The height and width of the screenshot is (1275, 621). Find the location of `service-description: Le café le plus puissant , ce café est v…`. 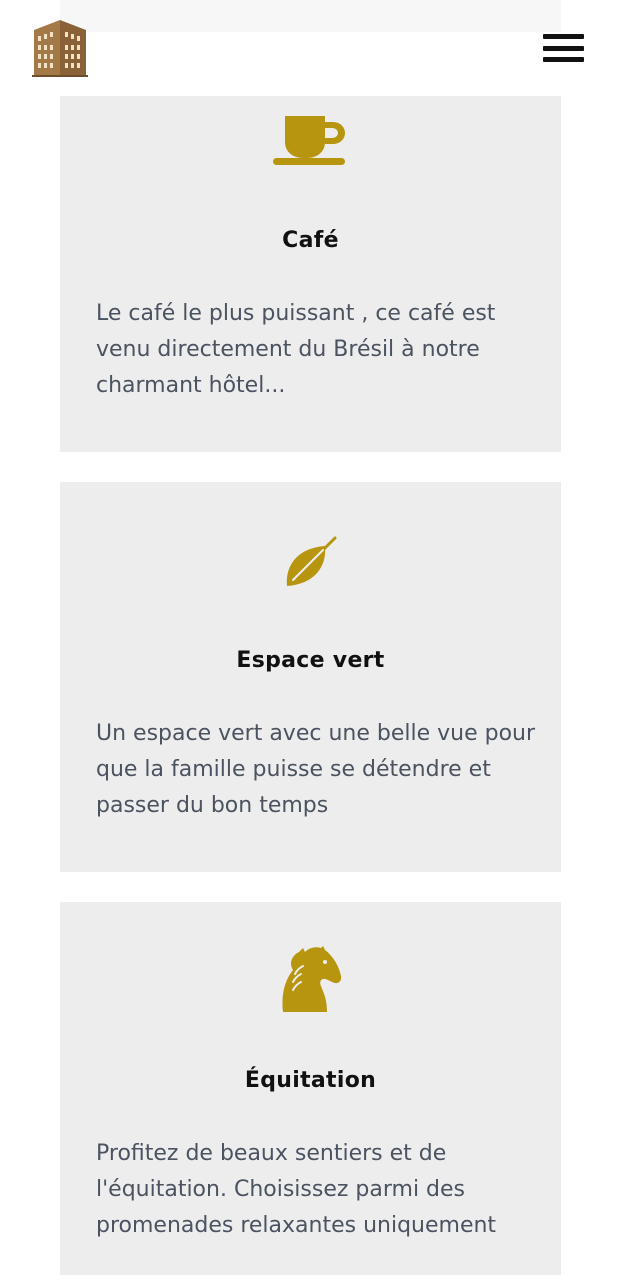

service-description: Le café le plus puissant , ce café est v… is located at coordinates (296, 349).